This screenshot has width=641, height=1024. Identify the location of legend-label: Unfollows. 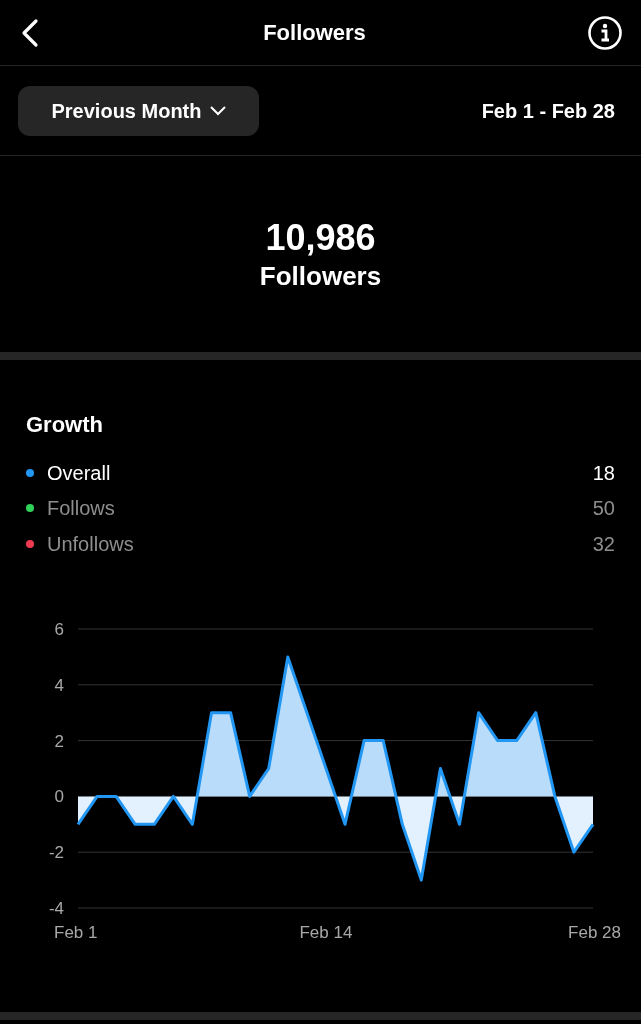
(90, 543).